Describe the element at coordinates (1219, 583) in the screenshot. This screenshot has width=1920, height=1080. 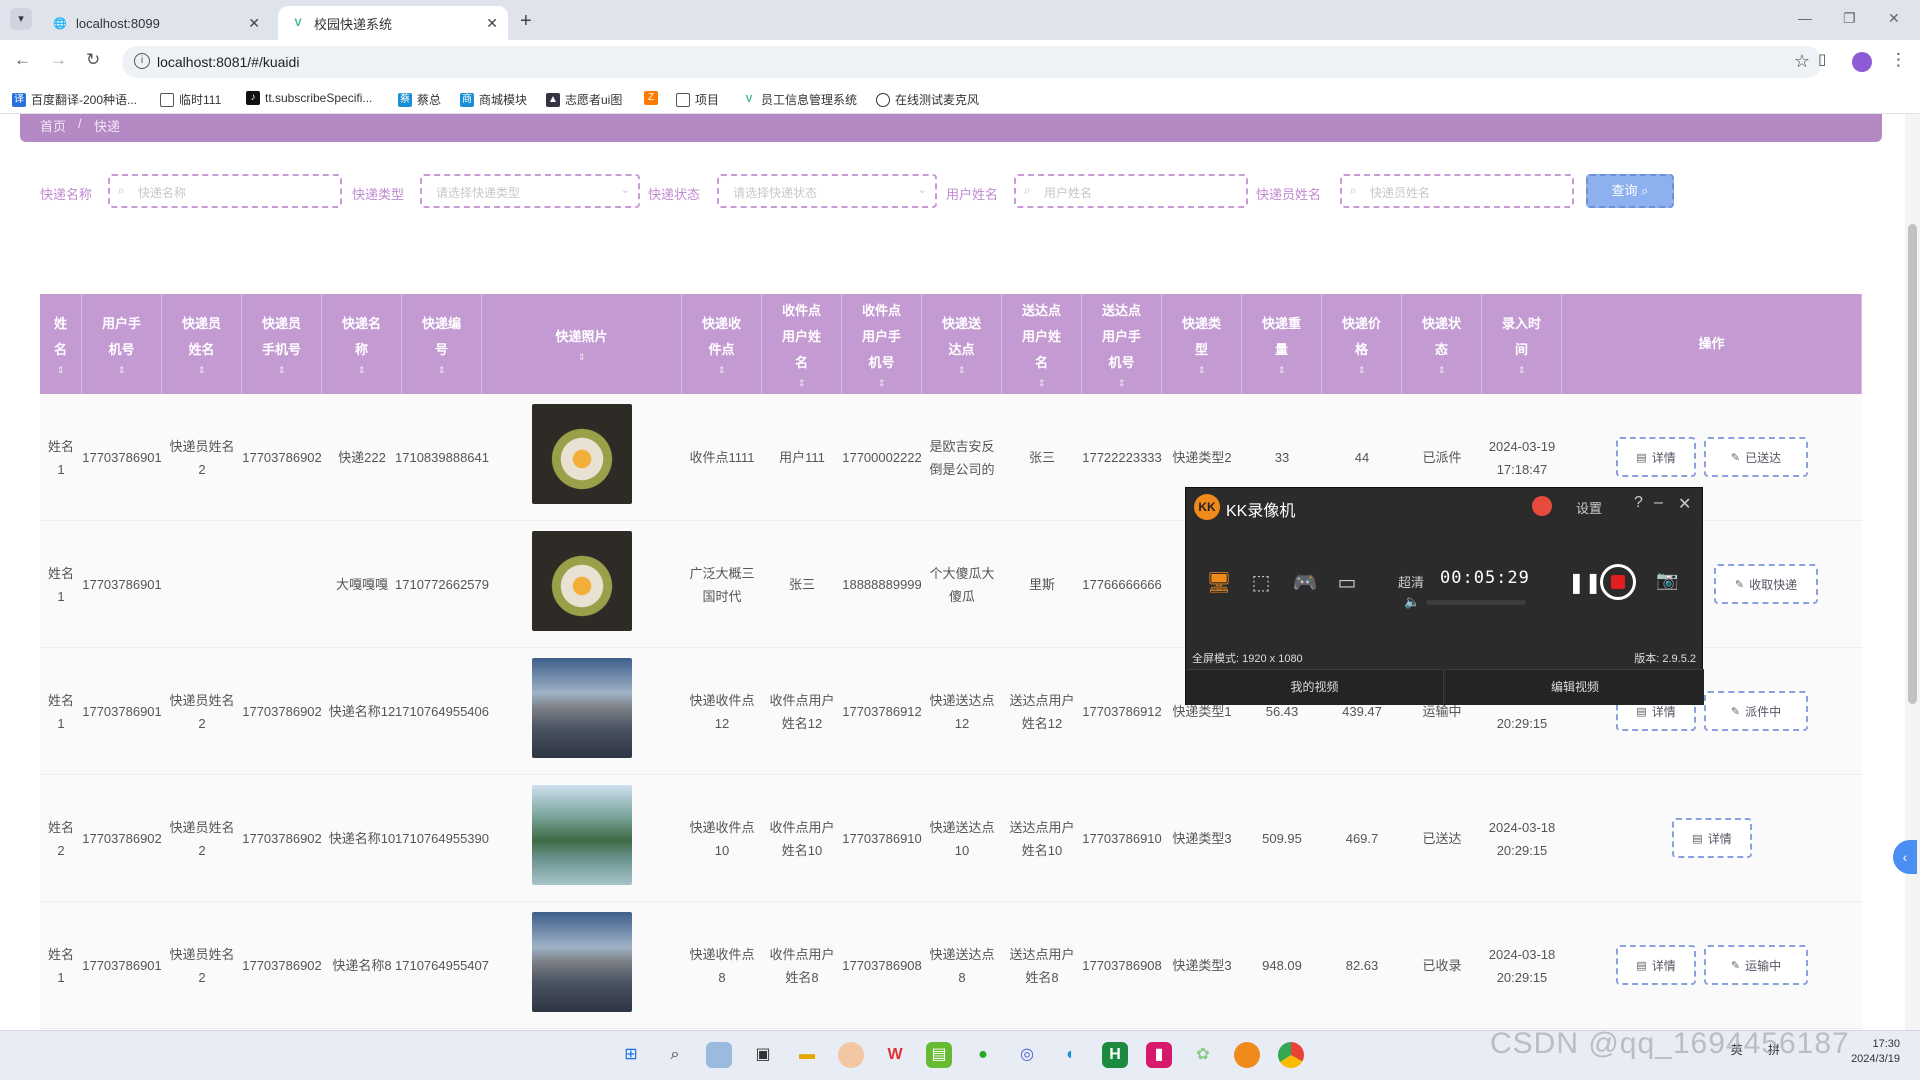
I see `fullscreen-mode-icon: 🖥` at that location.